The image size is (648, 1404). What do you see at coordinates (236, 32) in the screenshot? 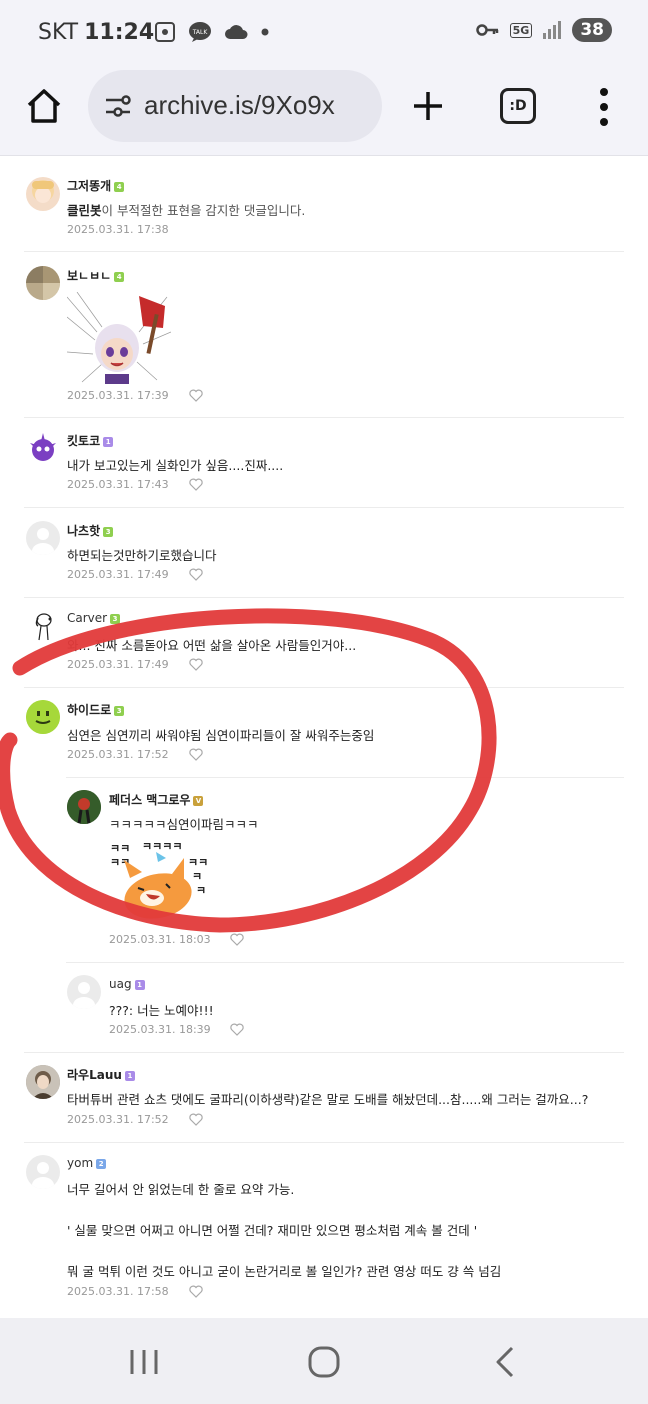
I see `cloud-icon` at bounding box center [236, 32].